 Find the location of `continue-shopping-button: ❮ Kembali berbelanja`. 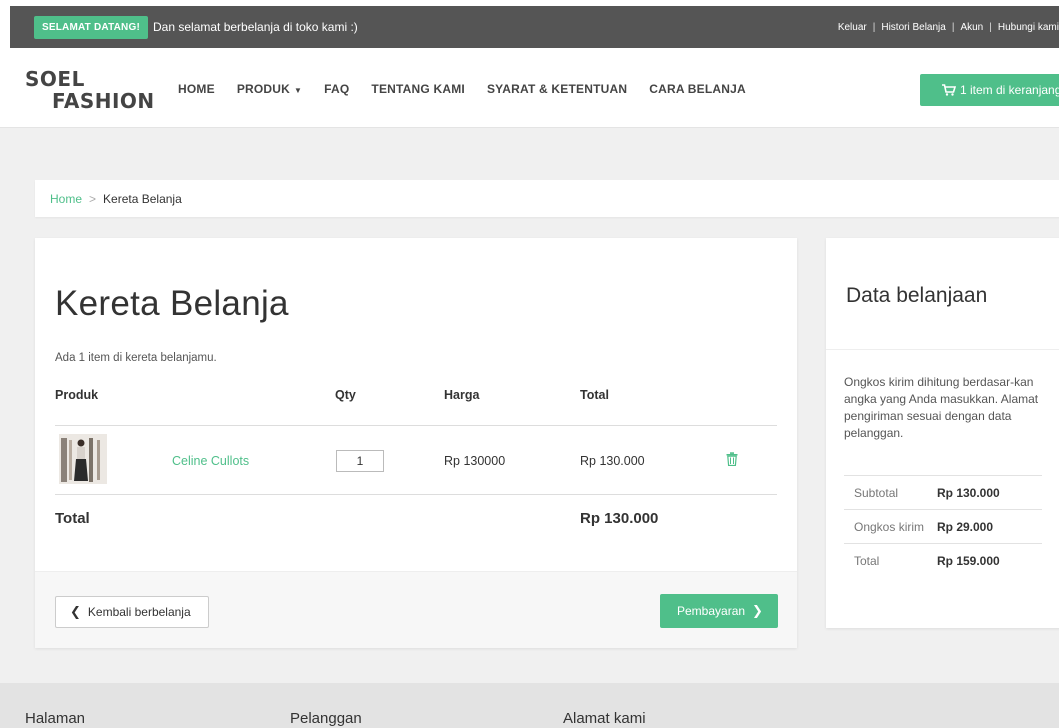

continue-shopping-button: ❮ Kembali berbelanja is located at coordinates (132, 612).